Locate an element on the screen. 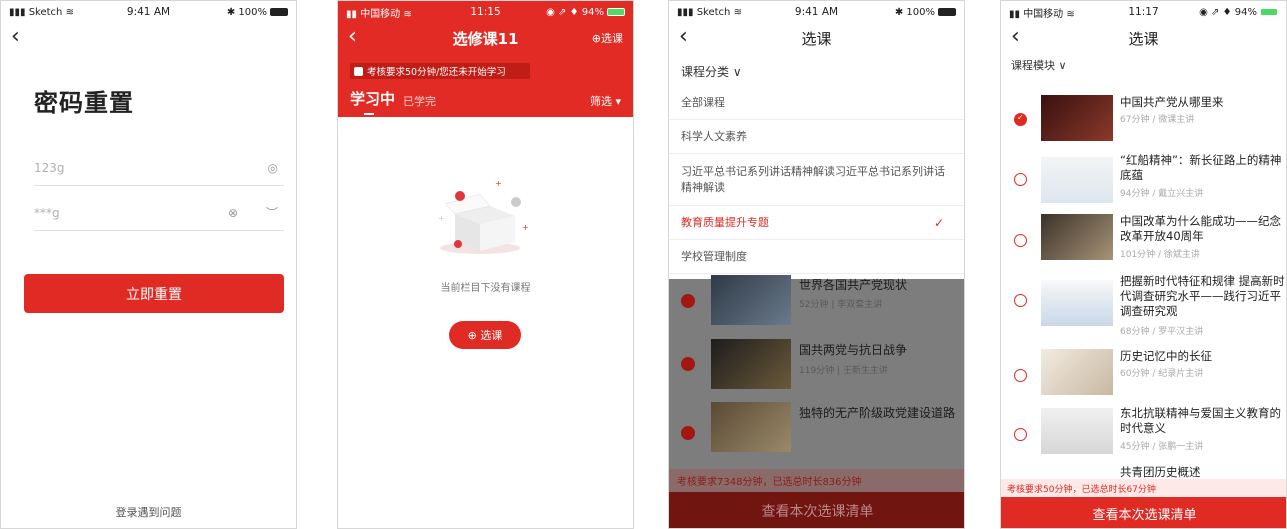 Image resolution: width=1287 pixels, height=529 pixels. reset-button: 立即重置 is located at coordinates (154, 293).